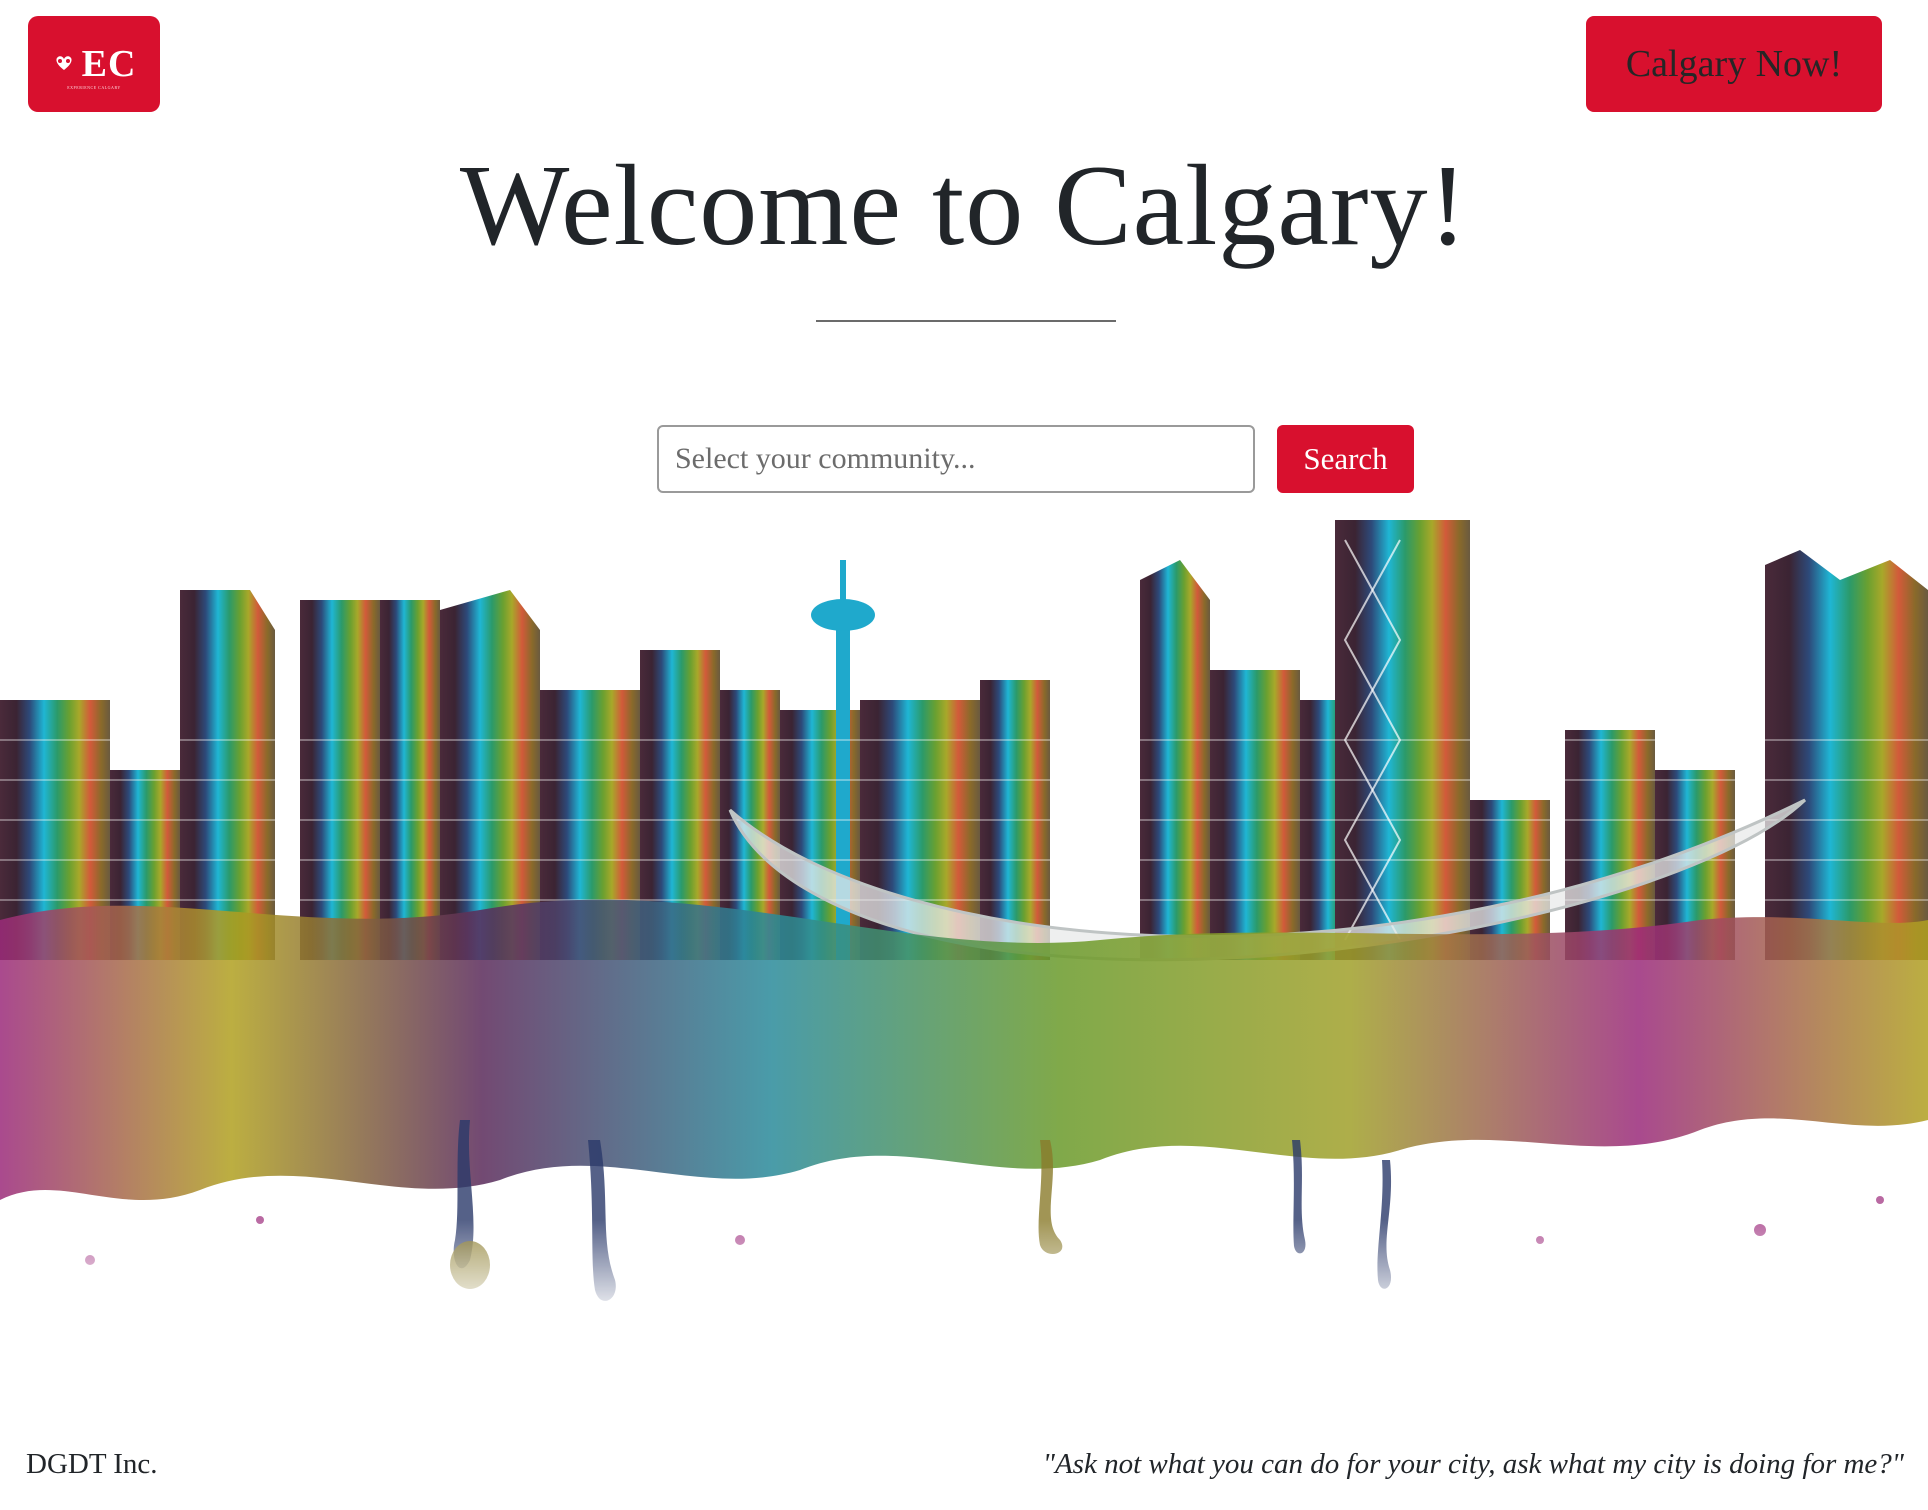  Describe the element at coordinates (109, 64) in the screenshot. I see `logo-text: EC` at that location.